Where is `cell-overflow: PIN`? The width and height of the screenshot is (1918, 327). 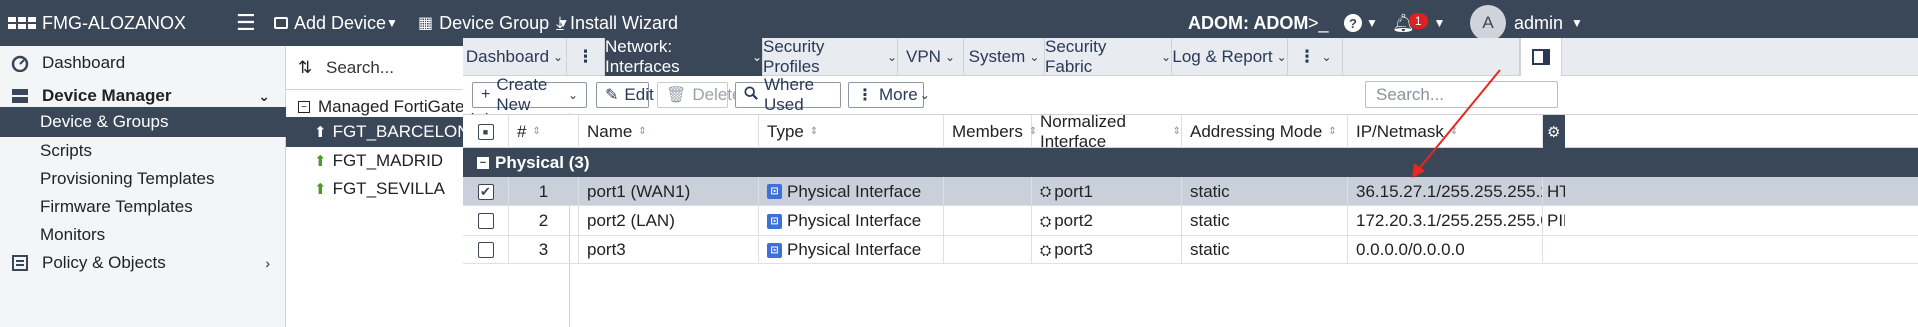
cell-overflow: PIN is located at coordinates (1556, 220).